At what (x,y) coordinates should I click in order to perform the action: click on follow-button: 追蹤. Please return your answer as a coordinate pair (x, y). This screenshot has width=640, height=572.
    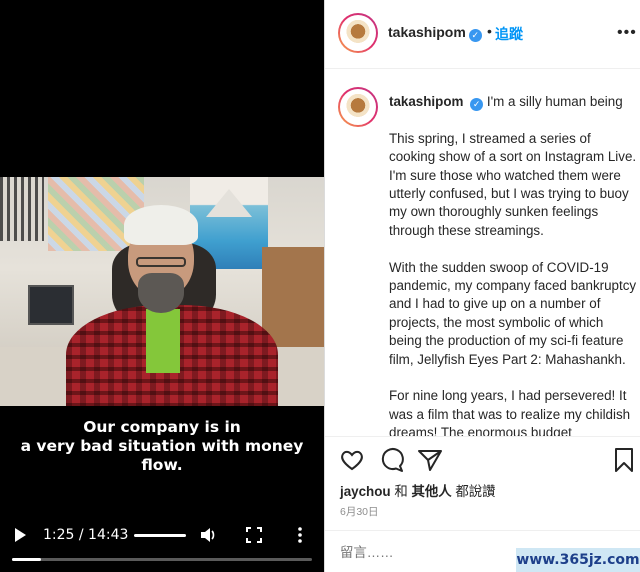
    Looking at the image, I should click on (509, 34).